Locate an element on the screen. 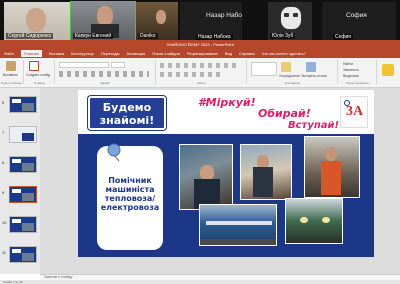  paste-label: Вставить is located at coordinates (10, 75).